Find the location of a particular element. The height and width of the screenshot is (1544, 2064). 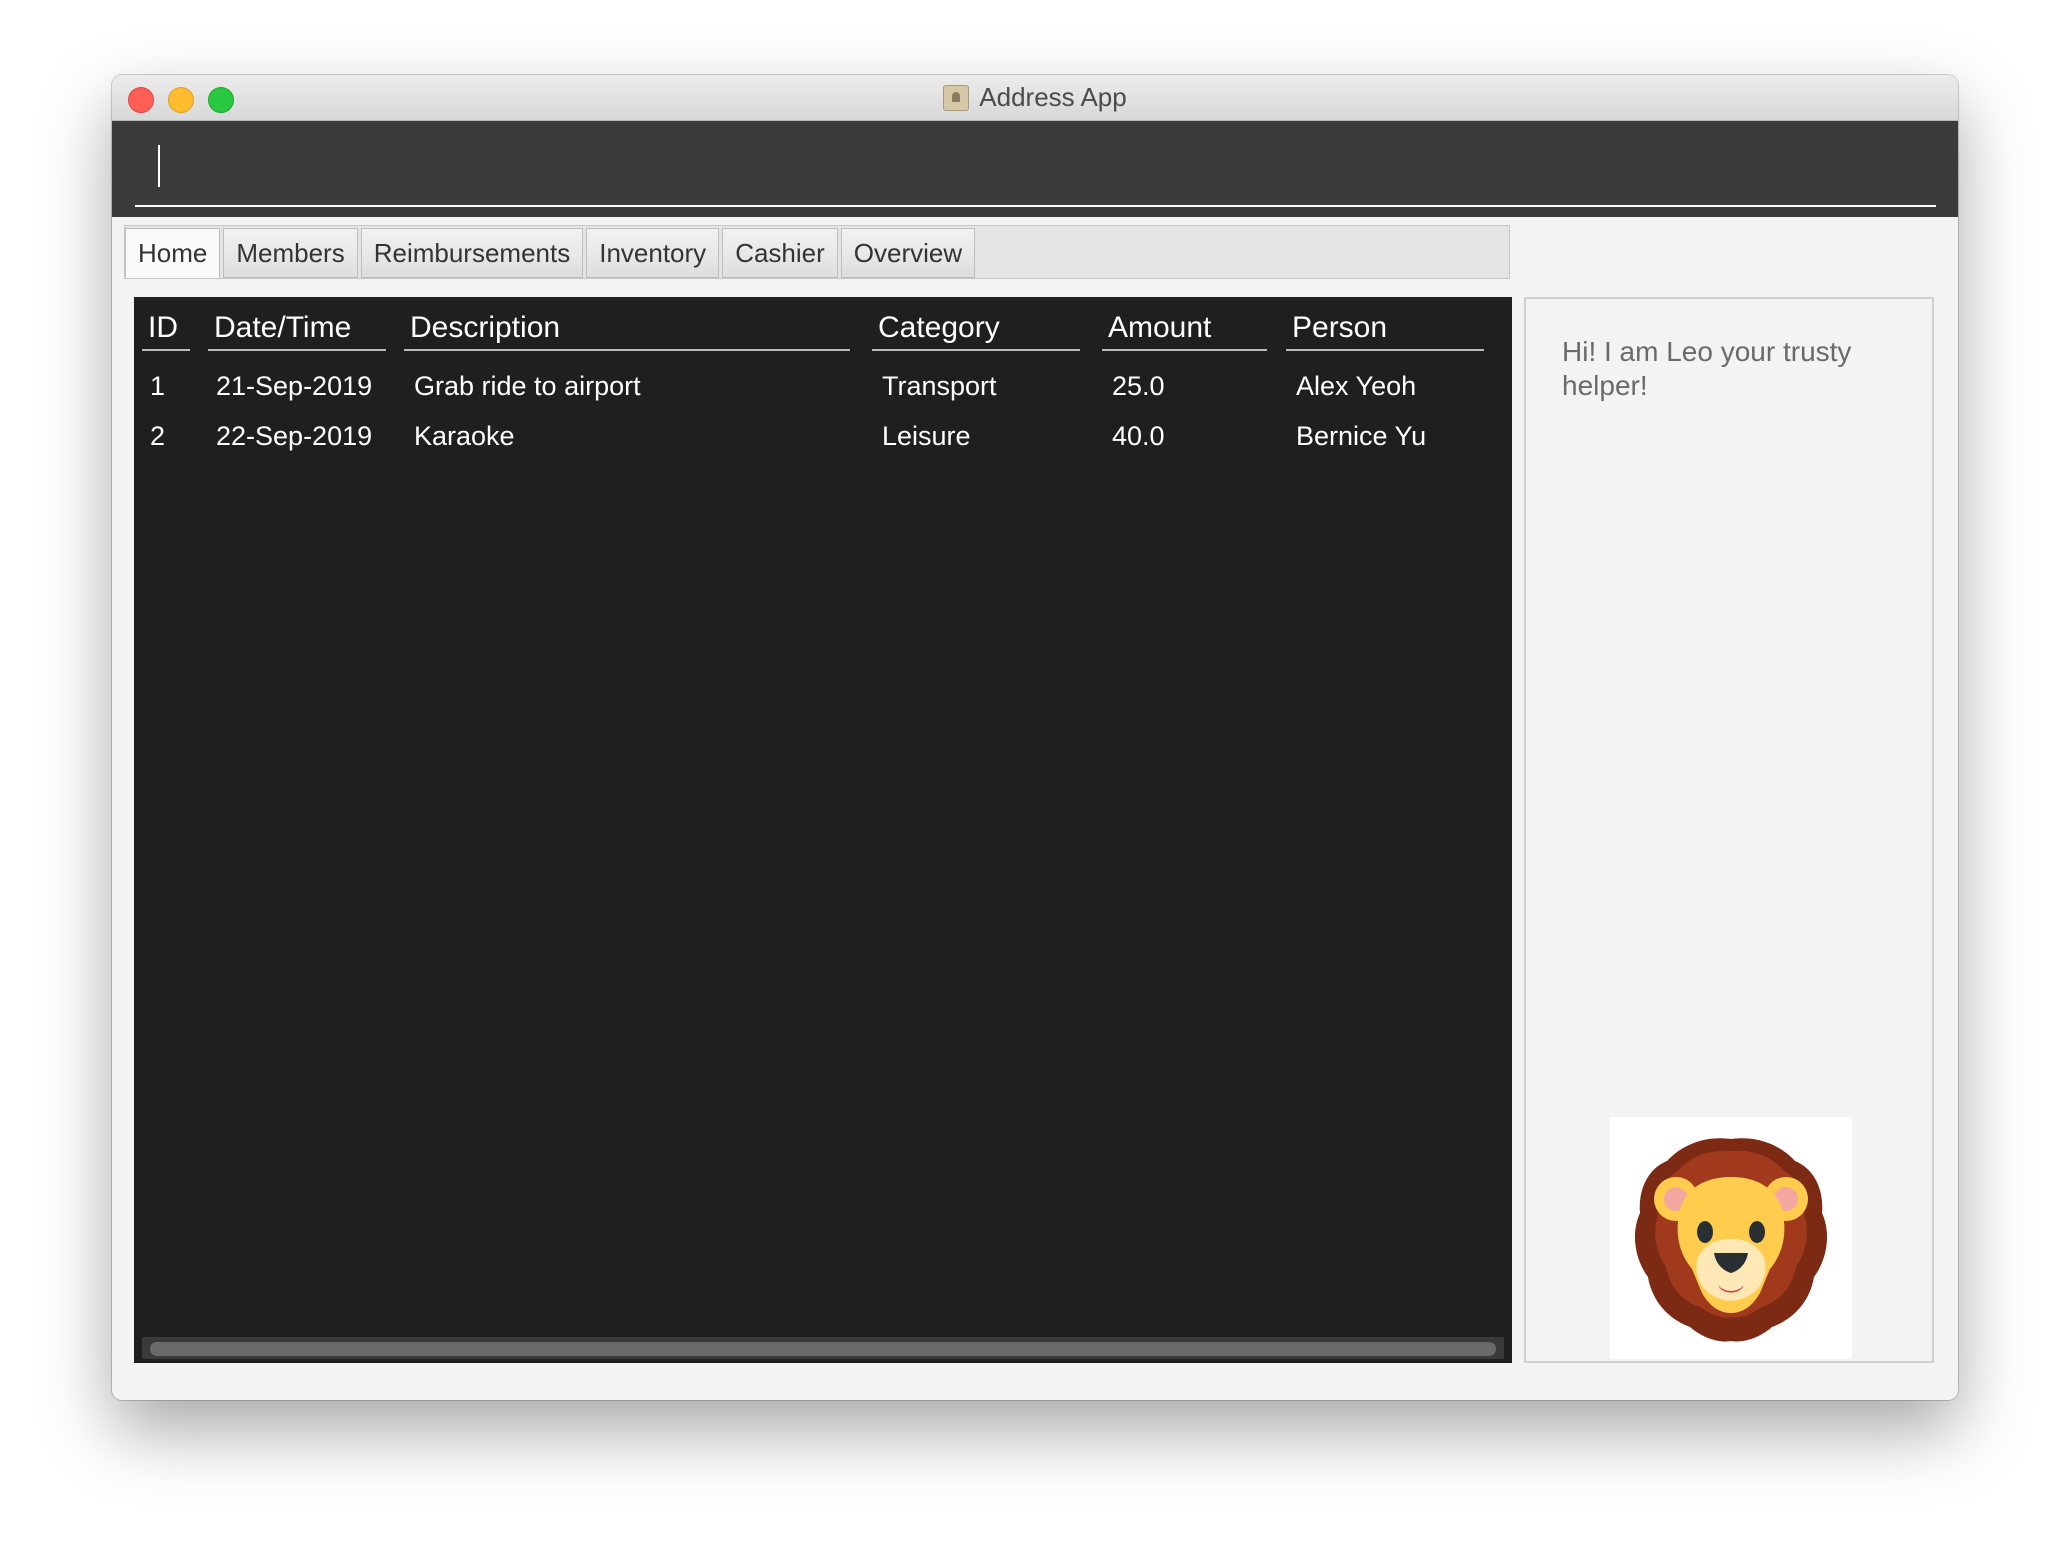

cell-category: Transport is located at coordinates (939, 386).